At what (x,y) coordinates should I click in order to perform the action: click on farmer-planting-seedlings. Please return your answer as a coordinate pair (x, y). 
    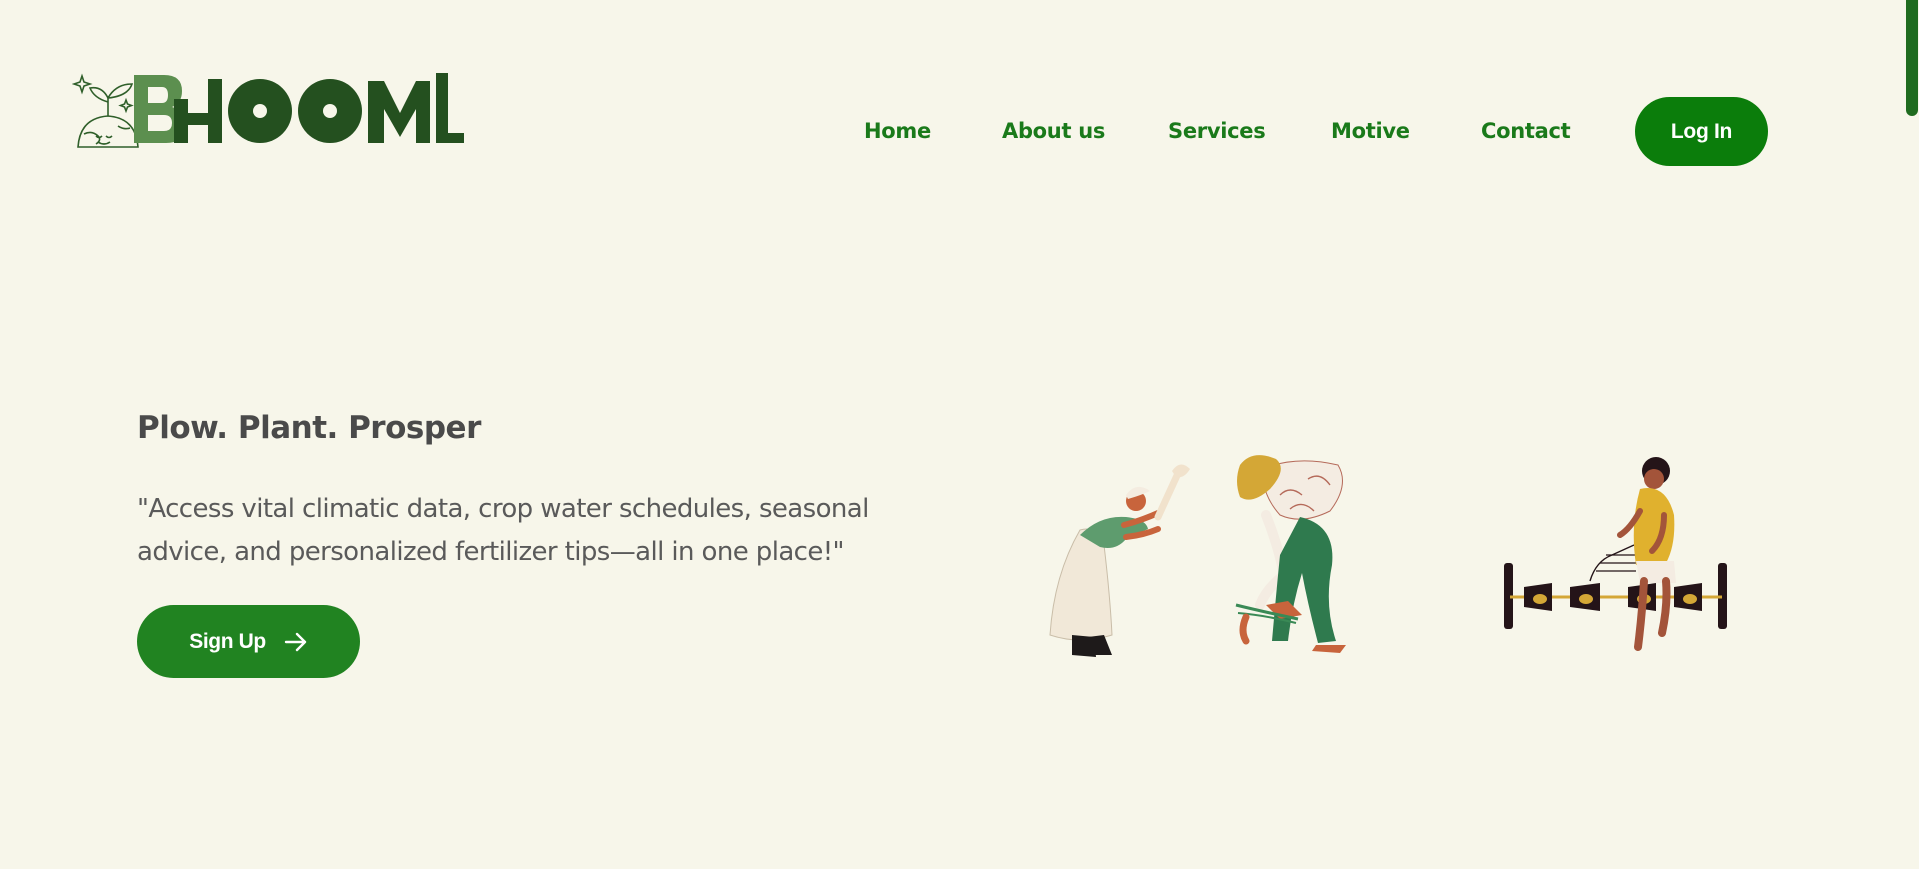
    Looking at the image, I should click on (1290, 554).